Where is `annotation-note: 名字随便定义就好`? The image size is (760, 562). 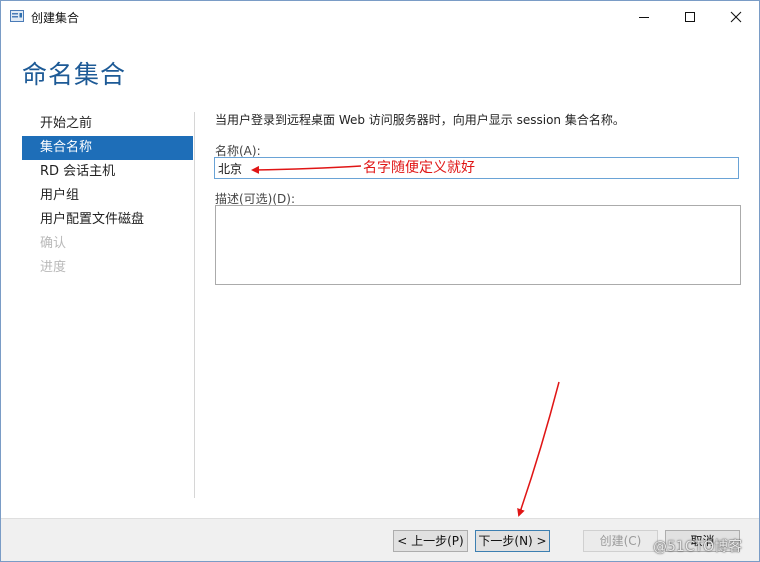
annotation-note: 名字随便定义就好 is located at coordinates (419, 168).